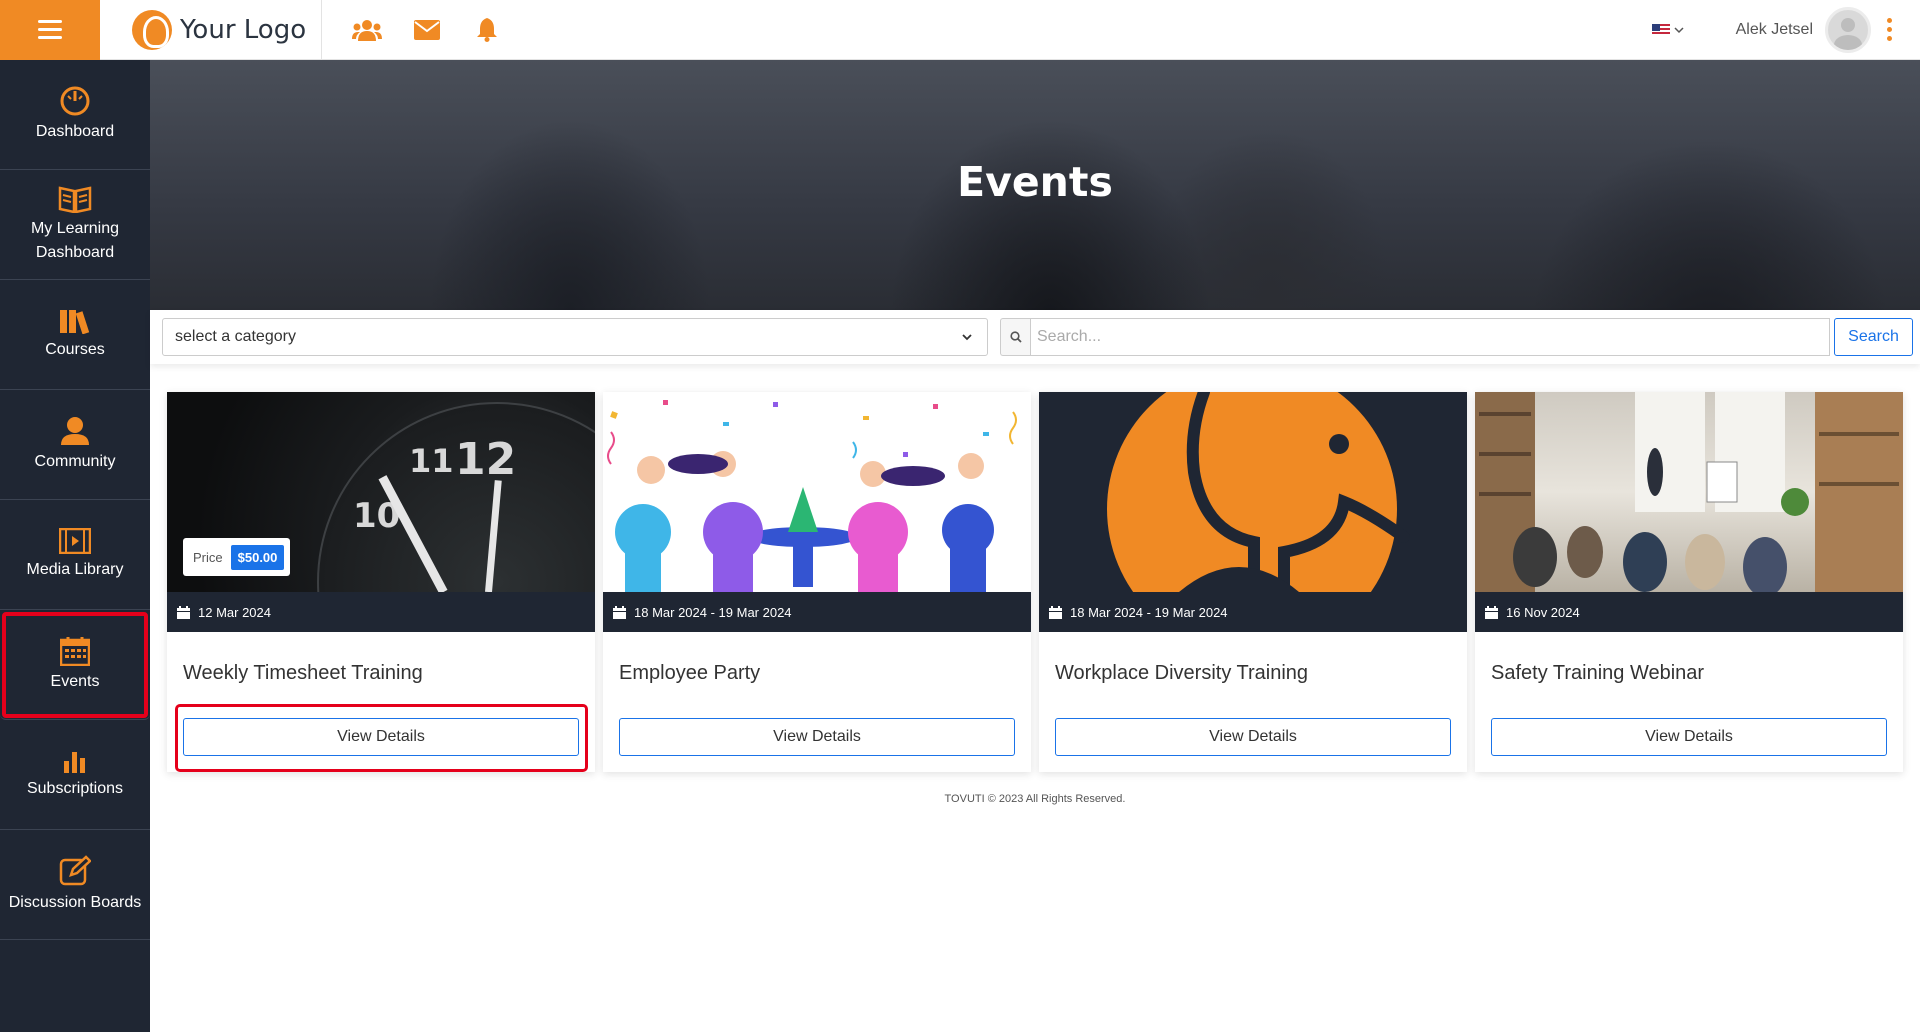  I want to click on us-flag-icon, so click(1660, 29).